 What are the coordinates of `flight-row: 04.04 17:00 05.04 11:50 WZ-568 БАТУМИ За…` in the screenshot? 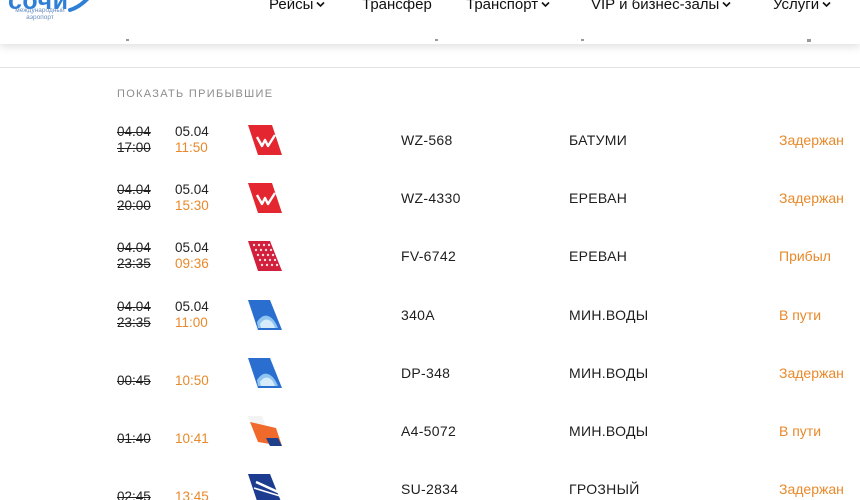 It's located at (430, 144).